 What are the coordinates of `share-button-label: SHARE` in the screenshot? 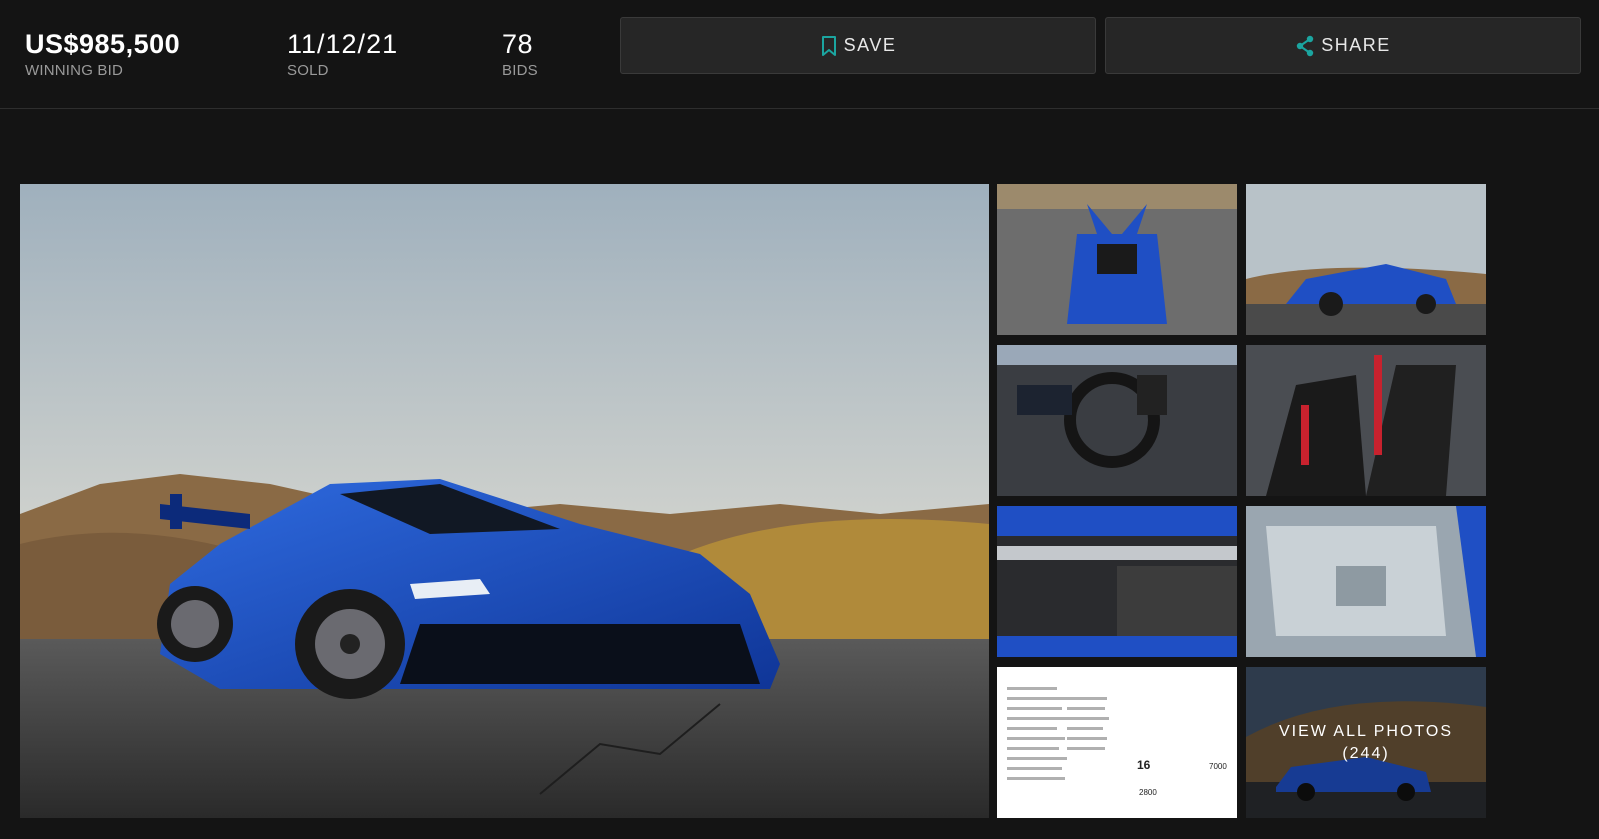 It's located at (1356, 45).